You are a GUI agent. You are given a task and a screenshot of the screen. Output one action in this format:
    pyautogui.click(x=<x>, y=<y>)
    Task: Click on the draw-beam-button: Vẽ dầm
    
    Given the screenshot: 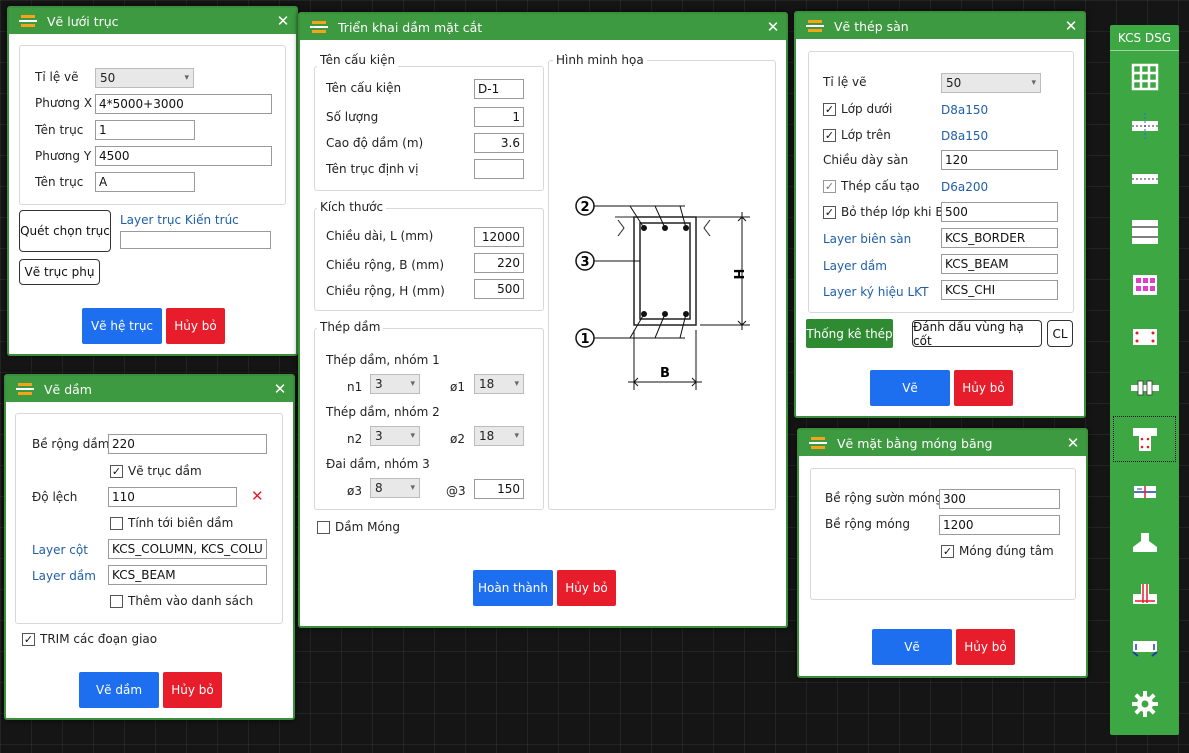 What is the action you would take?
    pyautogui.click(x=119, y=690)
    